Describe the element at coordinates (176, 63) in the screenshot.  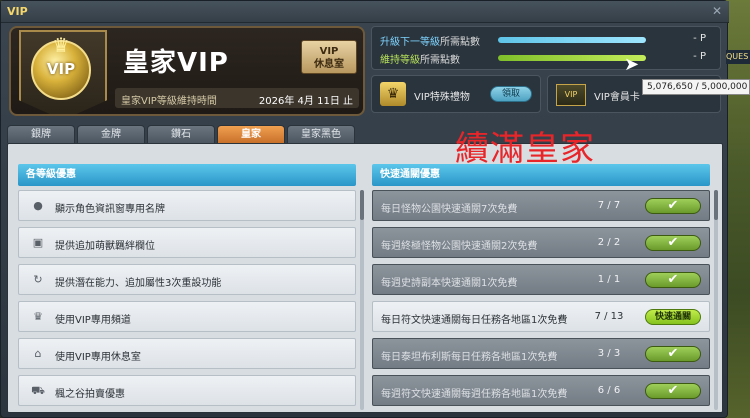
I see `vip-tier-title: 皇家VIP` at that location.